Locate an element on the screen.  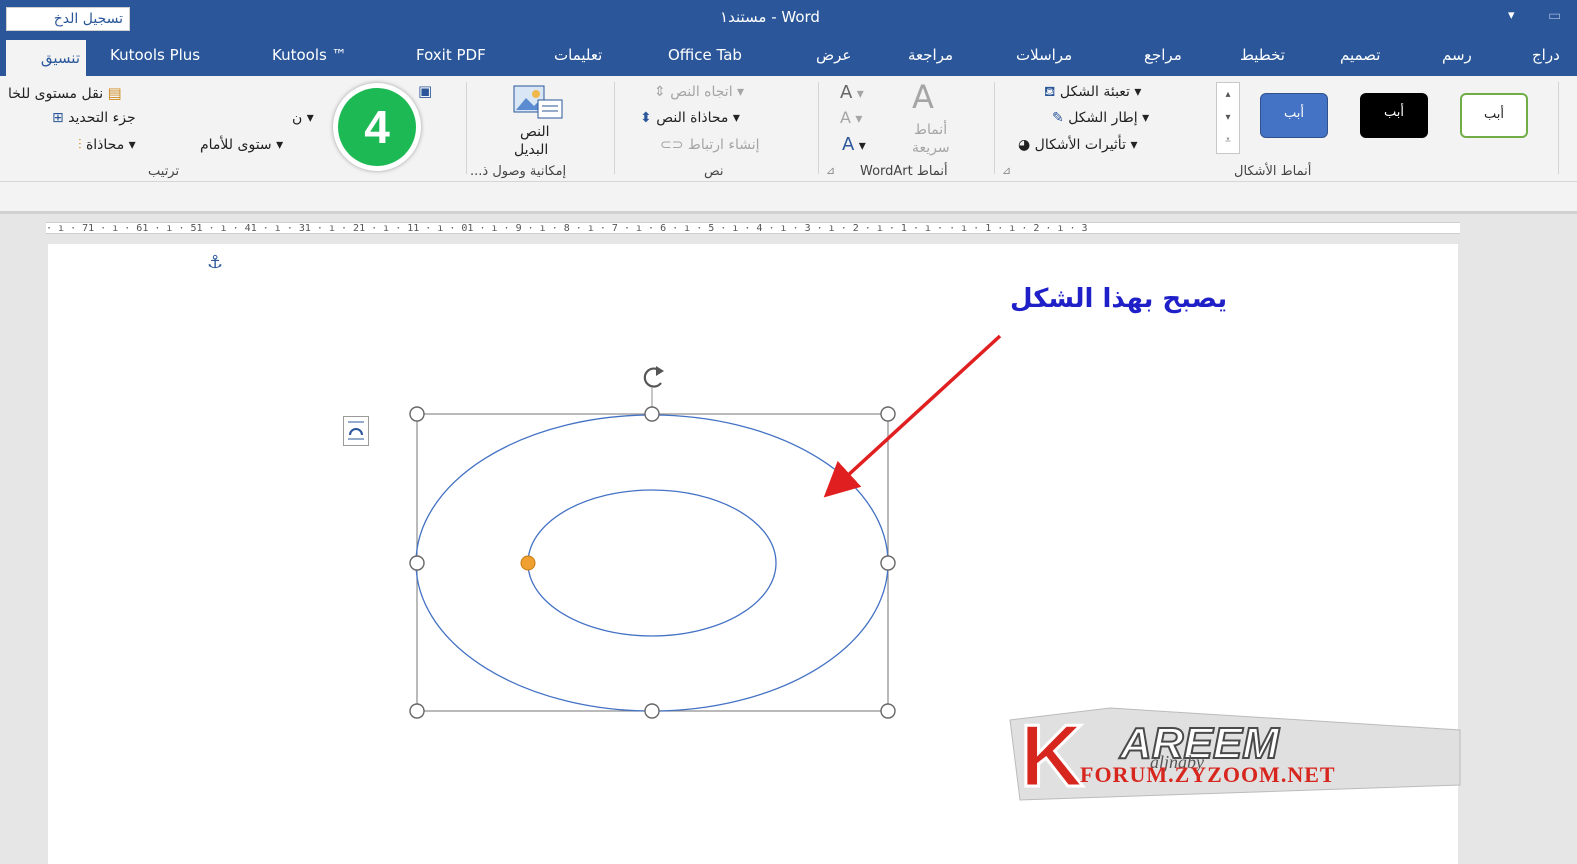
donut-outer-ring is located at coordinates (652, 563).